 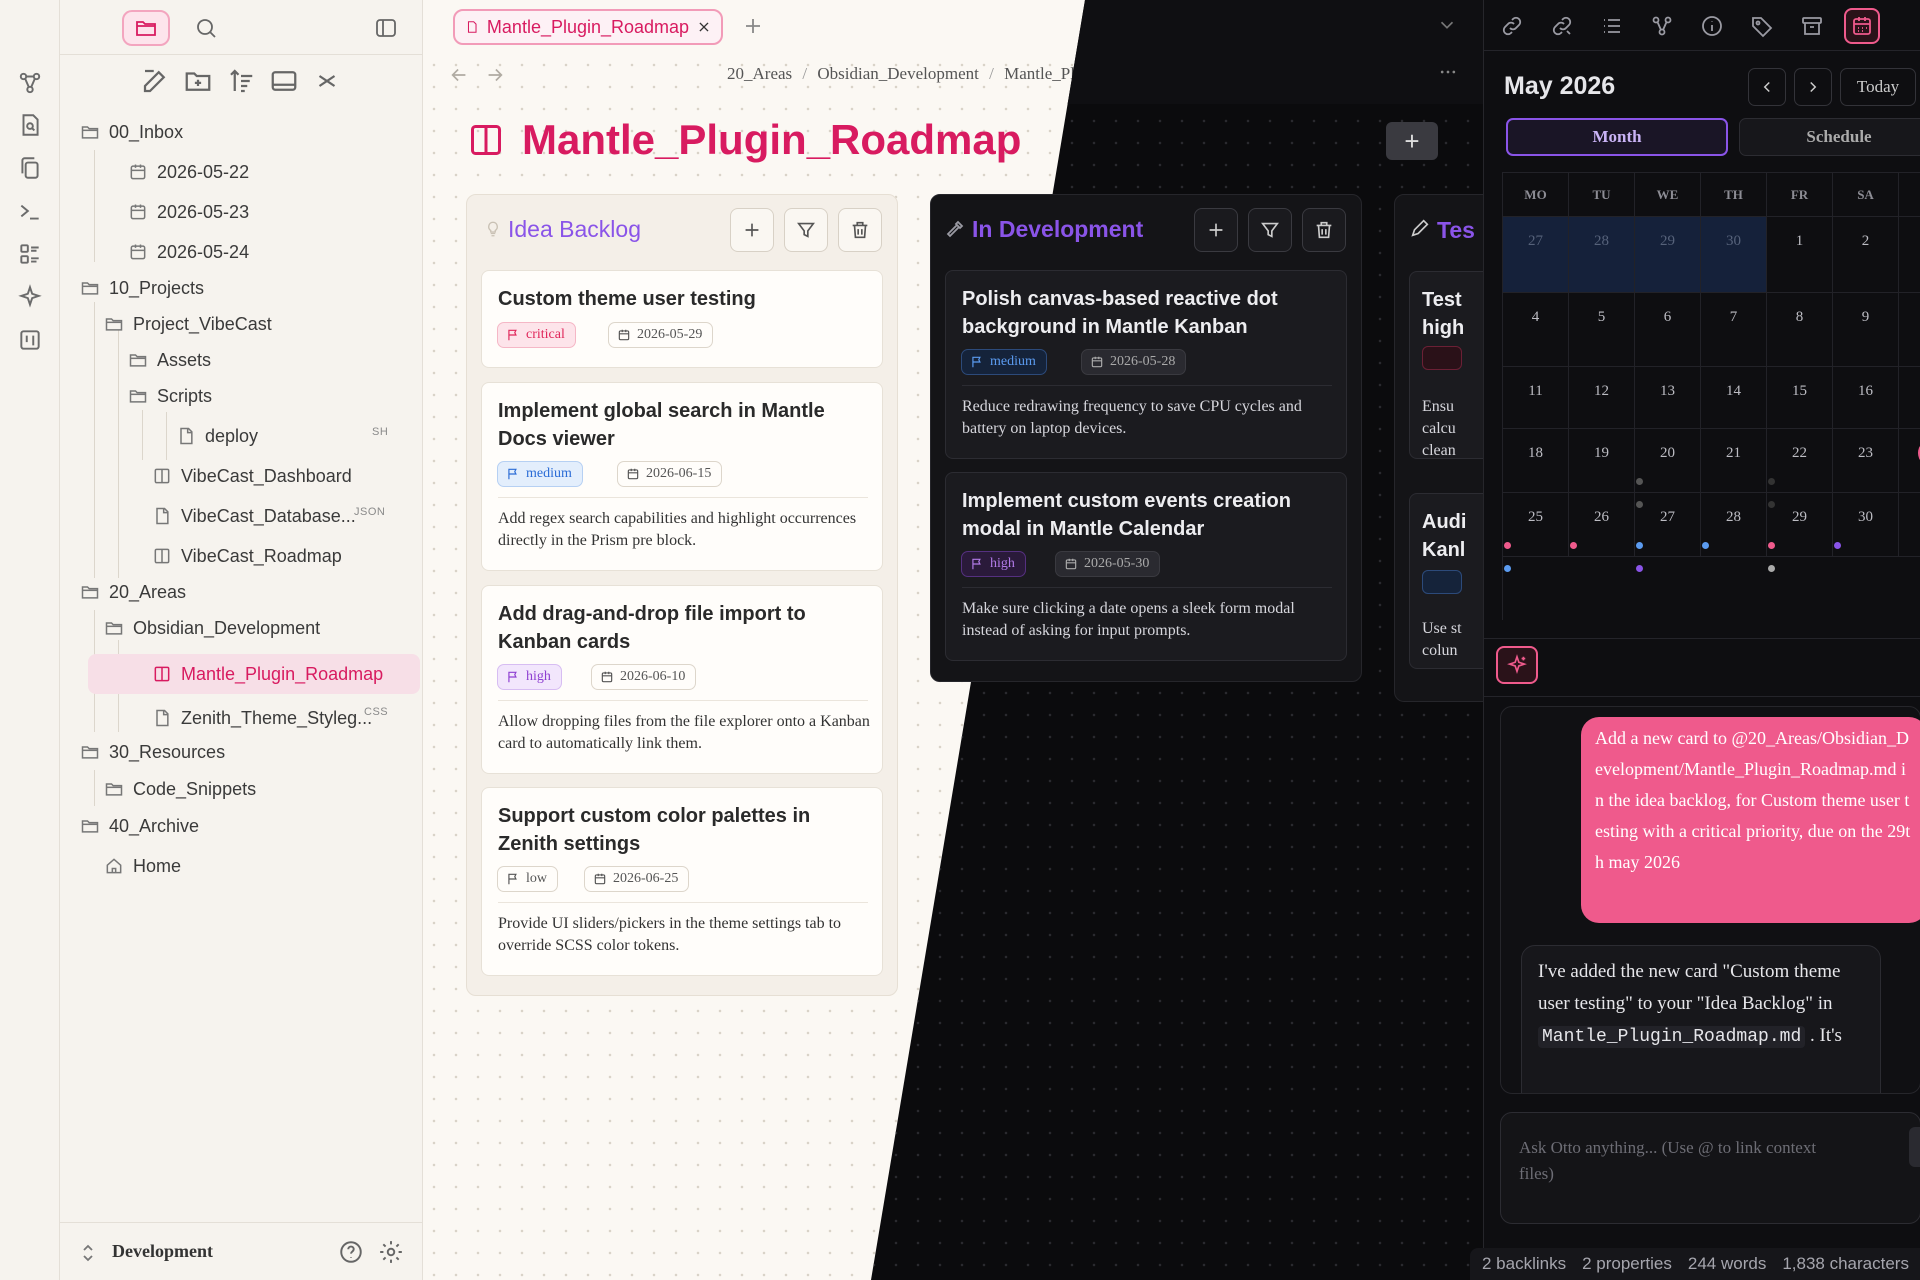 I want to click on breadcrumb-item: Obsidian_Development, so click(x=897, y=73).